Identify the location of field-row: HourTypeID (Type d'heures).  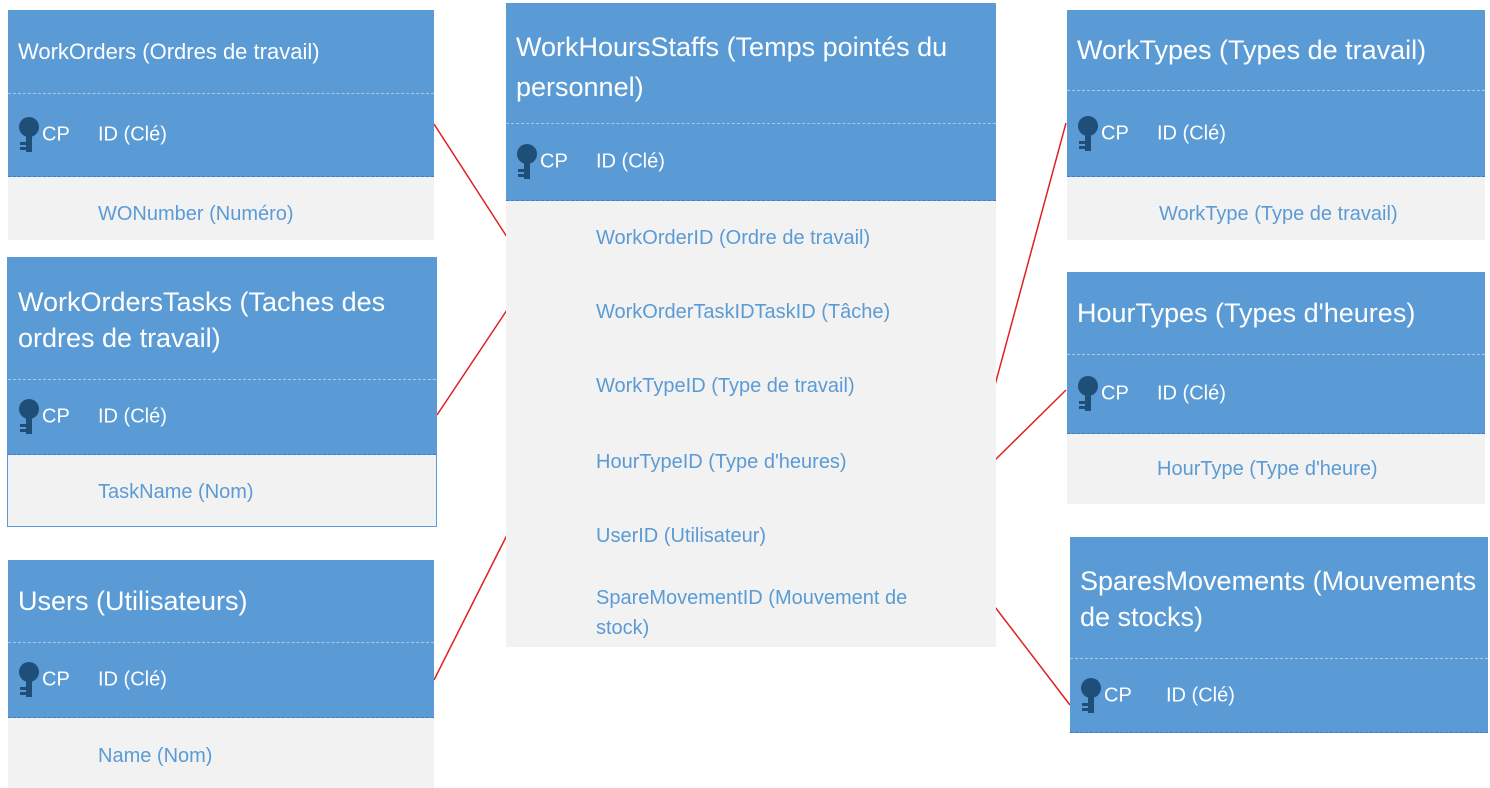
(721, 462).